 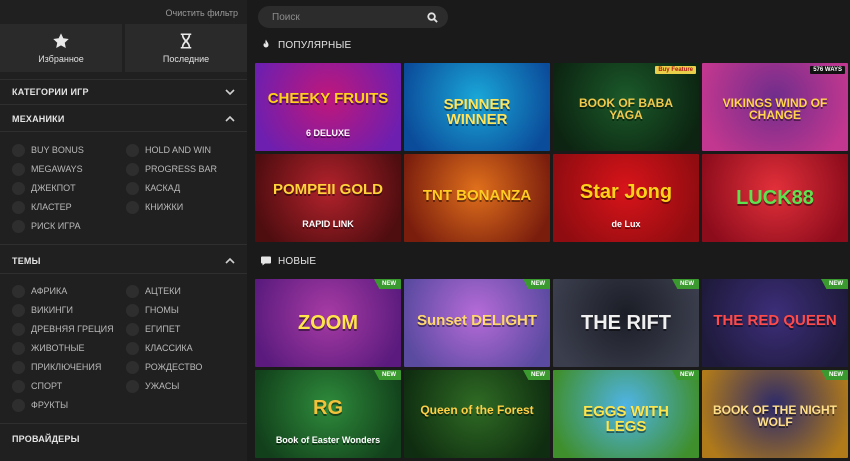 I want to click on game-tile: POMPEII GOLD RAPID LINK, so click(x=328, y=198).